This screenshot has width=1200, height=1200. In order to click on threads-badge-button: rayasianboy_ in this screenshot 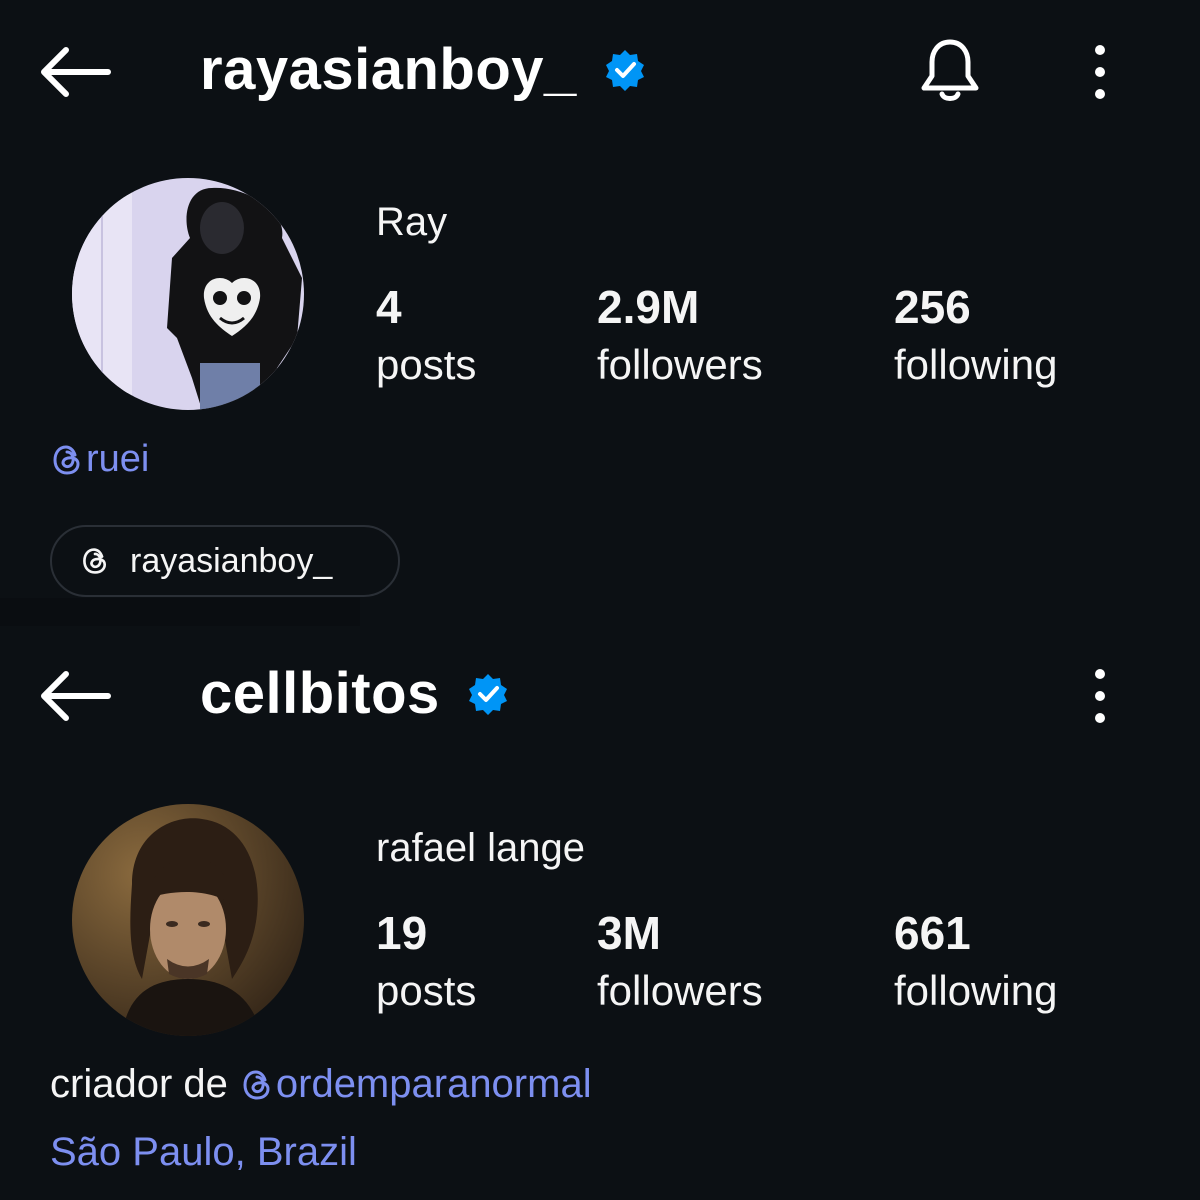, I will do `click(225, 561)`.